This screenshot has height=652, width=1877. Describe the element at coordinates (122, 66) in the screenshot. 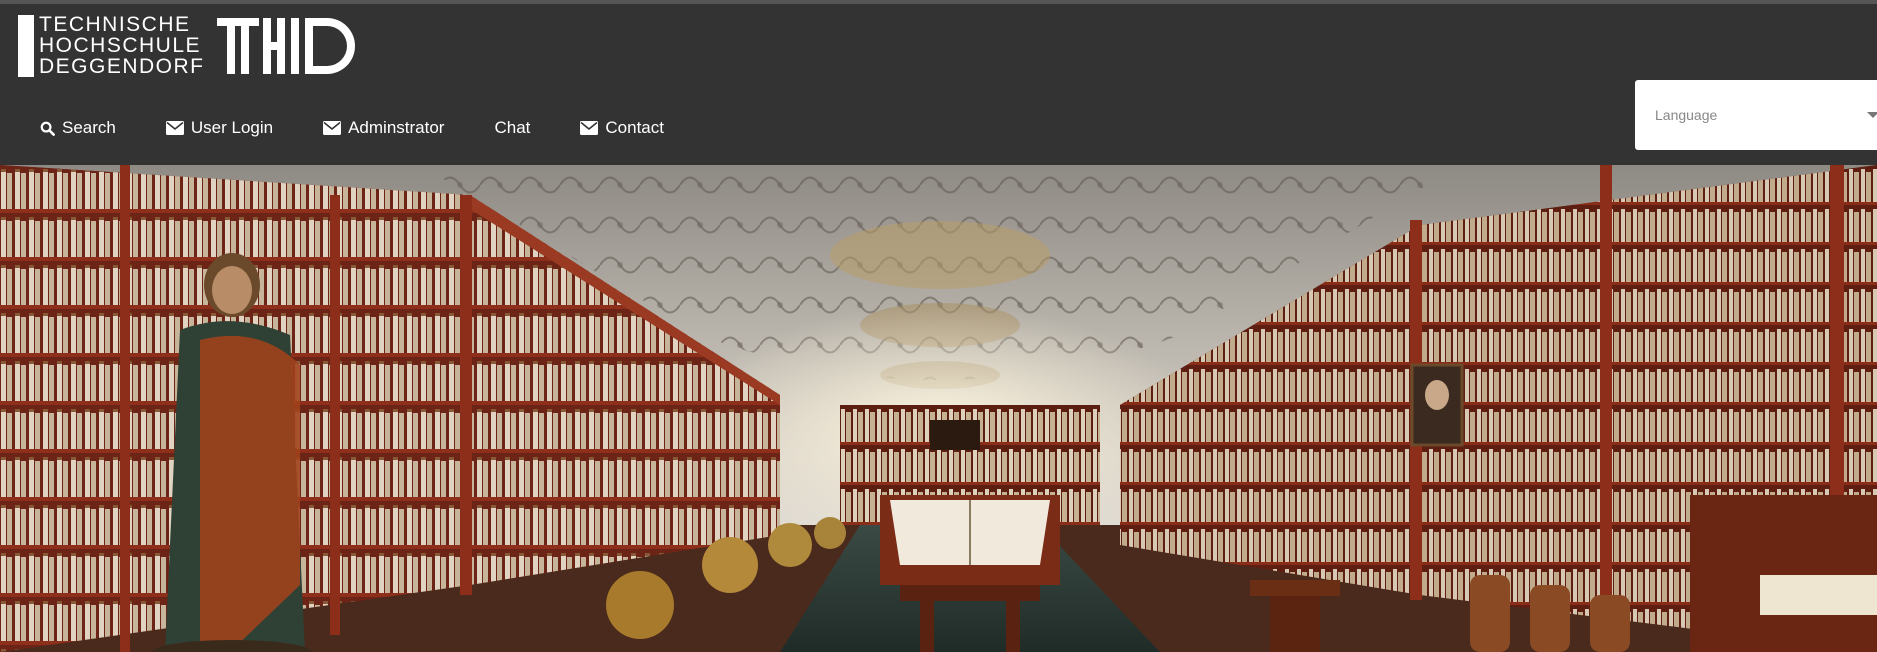

I see `logo-line-3: DEGGENDORF` at that location.